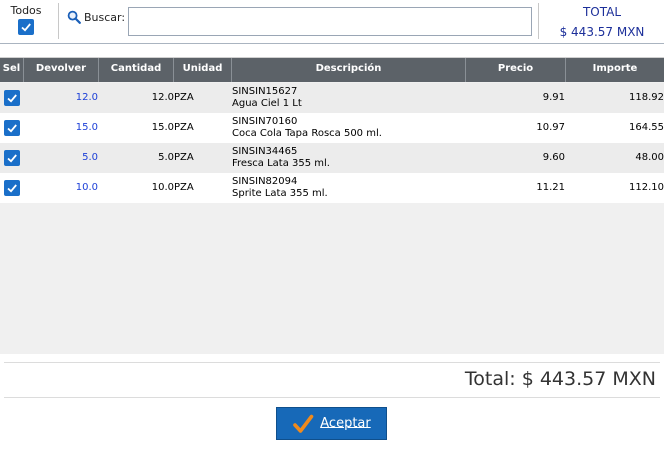 Image resolution: width=664 pixels, height=450 pixels. I want to click on cantidad-cell: 10.0, so click(162, 187).